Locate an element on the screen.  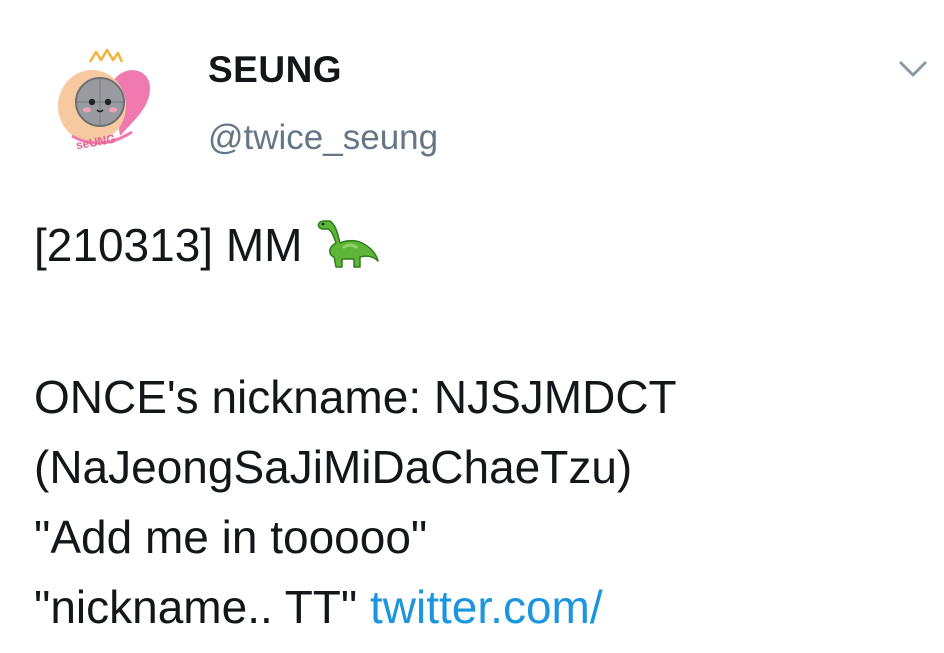
sauropod-emoji is located at coordinates (347, 241).